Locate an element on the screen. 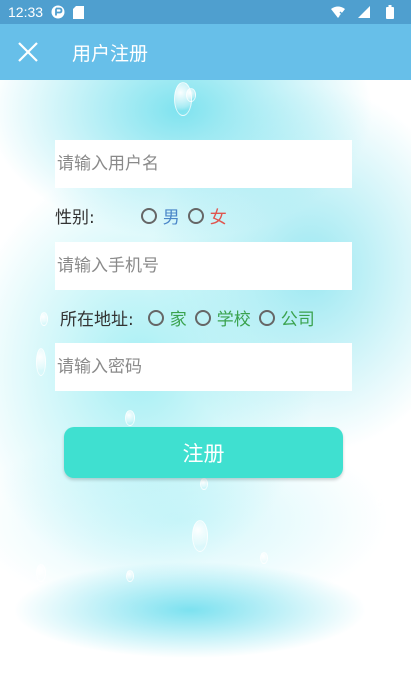 The image size is (411, 679). gender-label: 性别: is located at coordinates (75, 218).